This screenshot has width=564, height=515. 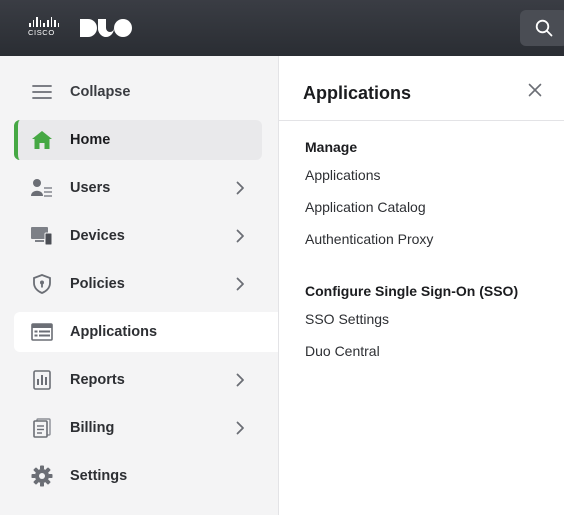 I want to click on sidebar-item-reports: Reports, so click(x=138, y=380).